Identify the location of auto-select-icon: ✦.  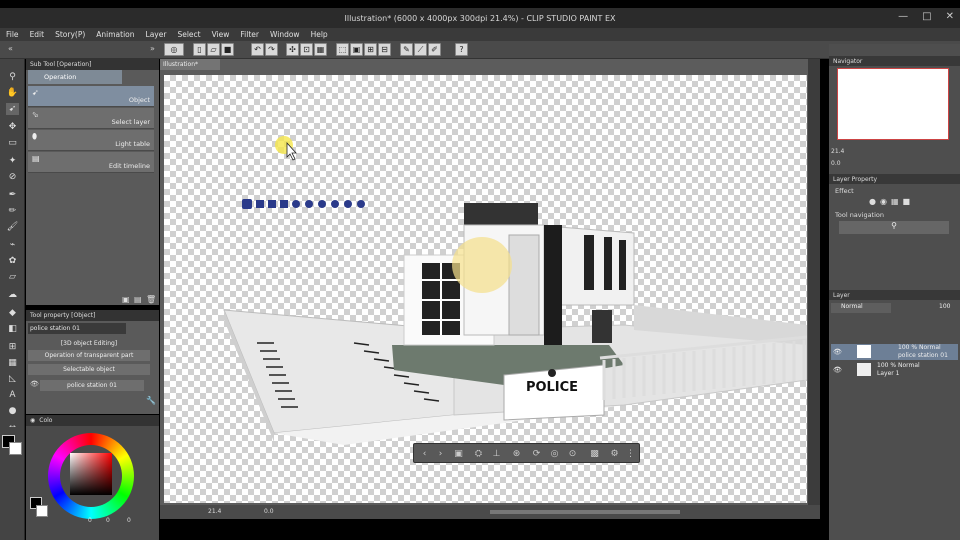
(12, 161).